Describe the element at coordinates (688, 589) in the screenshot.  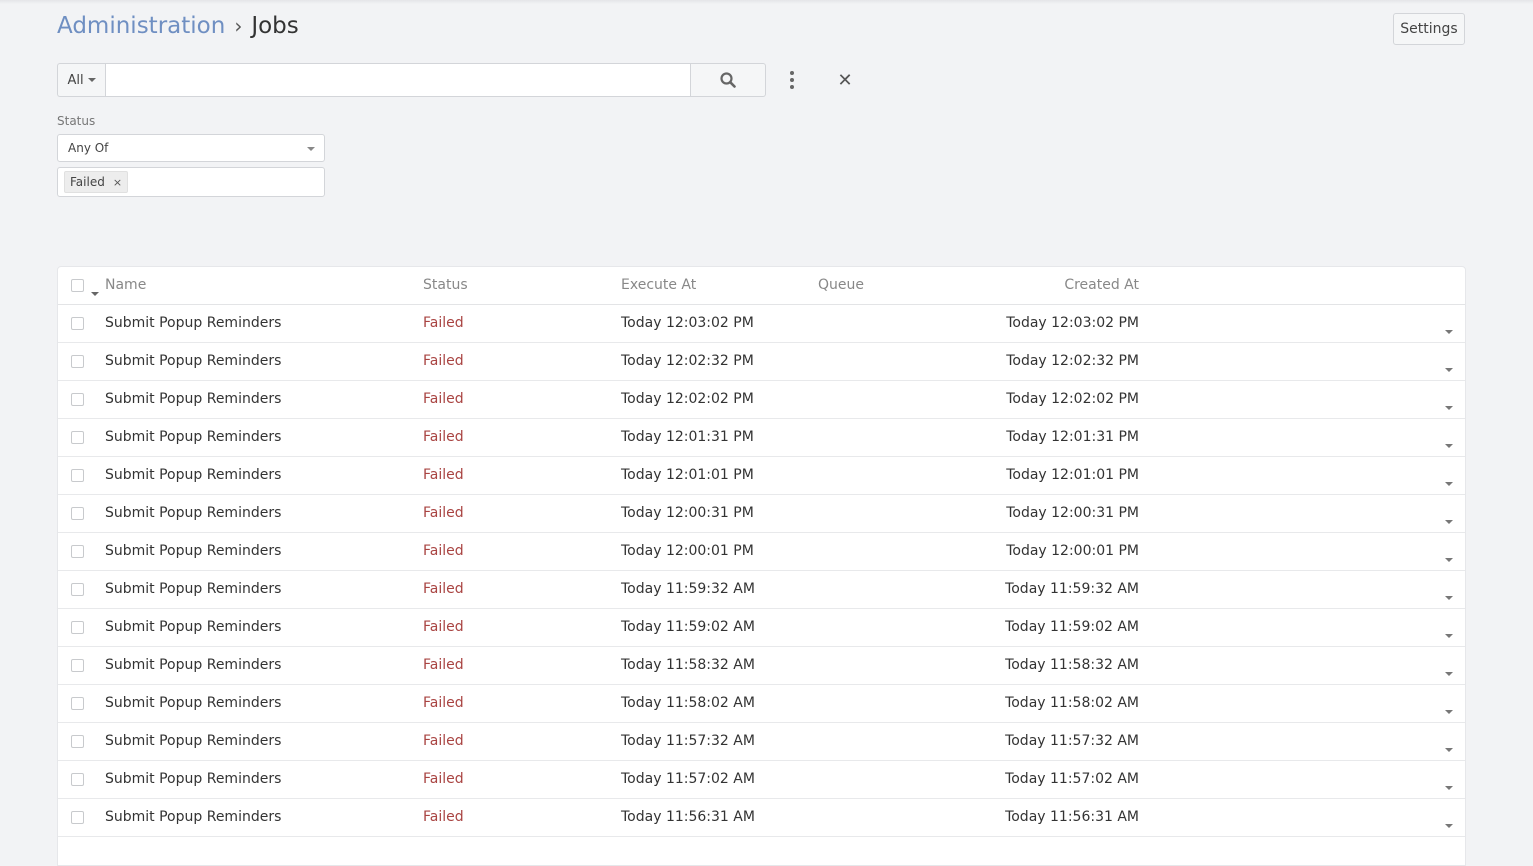
I see `execute-at-value: Today 11:59:32 AM` at that location.